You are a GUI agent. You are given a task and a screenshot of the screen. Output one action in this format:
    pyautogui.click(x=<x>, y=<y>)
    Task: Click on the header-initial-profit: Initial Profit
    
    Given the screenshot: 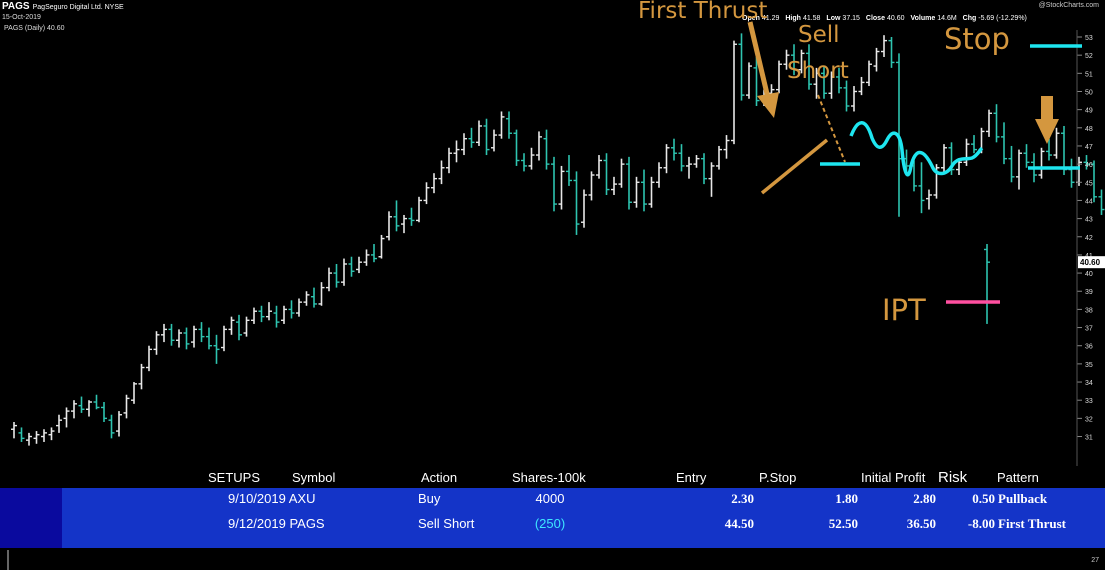 What is the action you would take?
    pyautogui.click(x=893, y=477)
    